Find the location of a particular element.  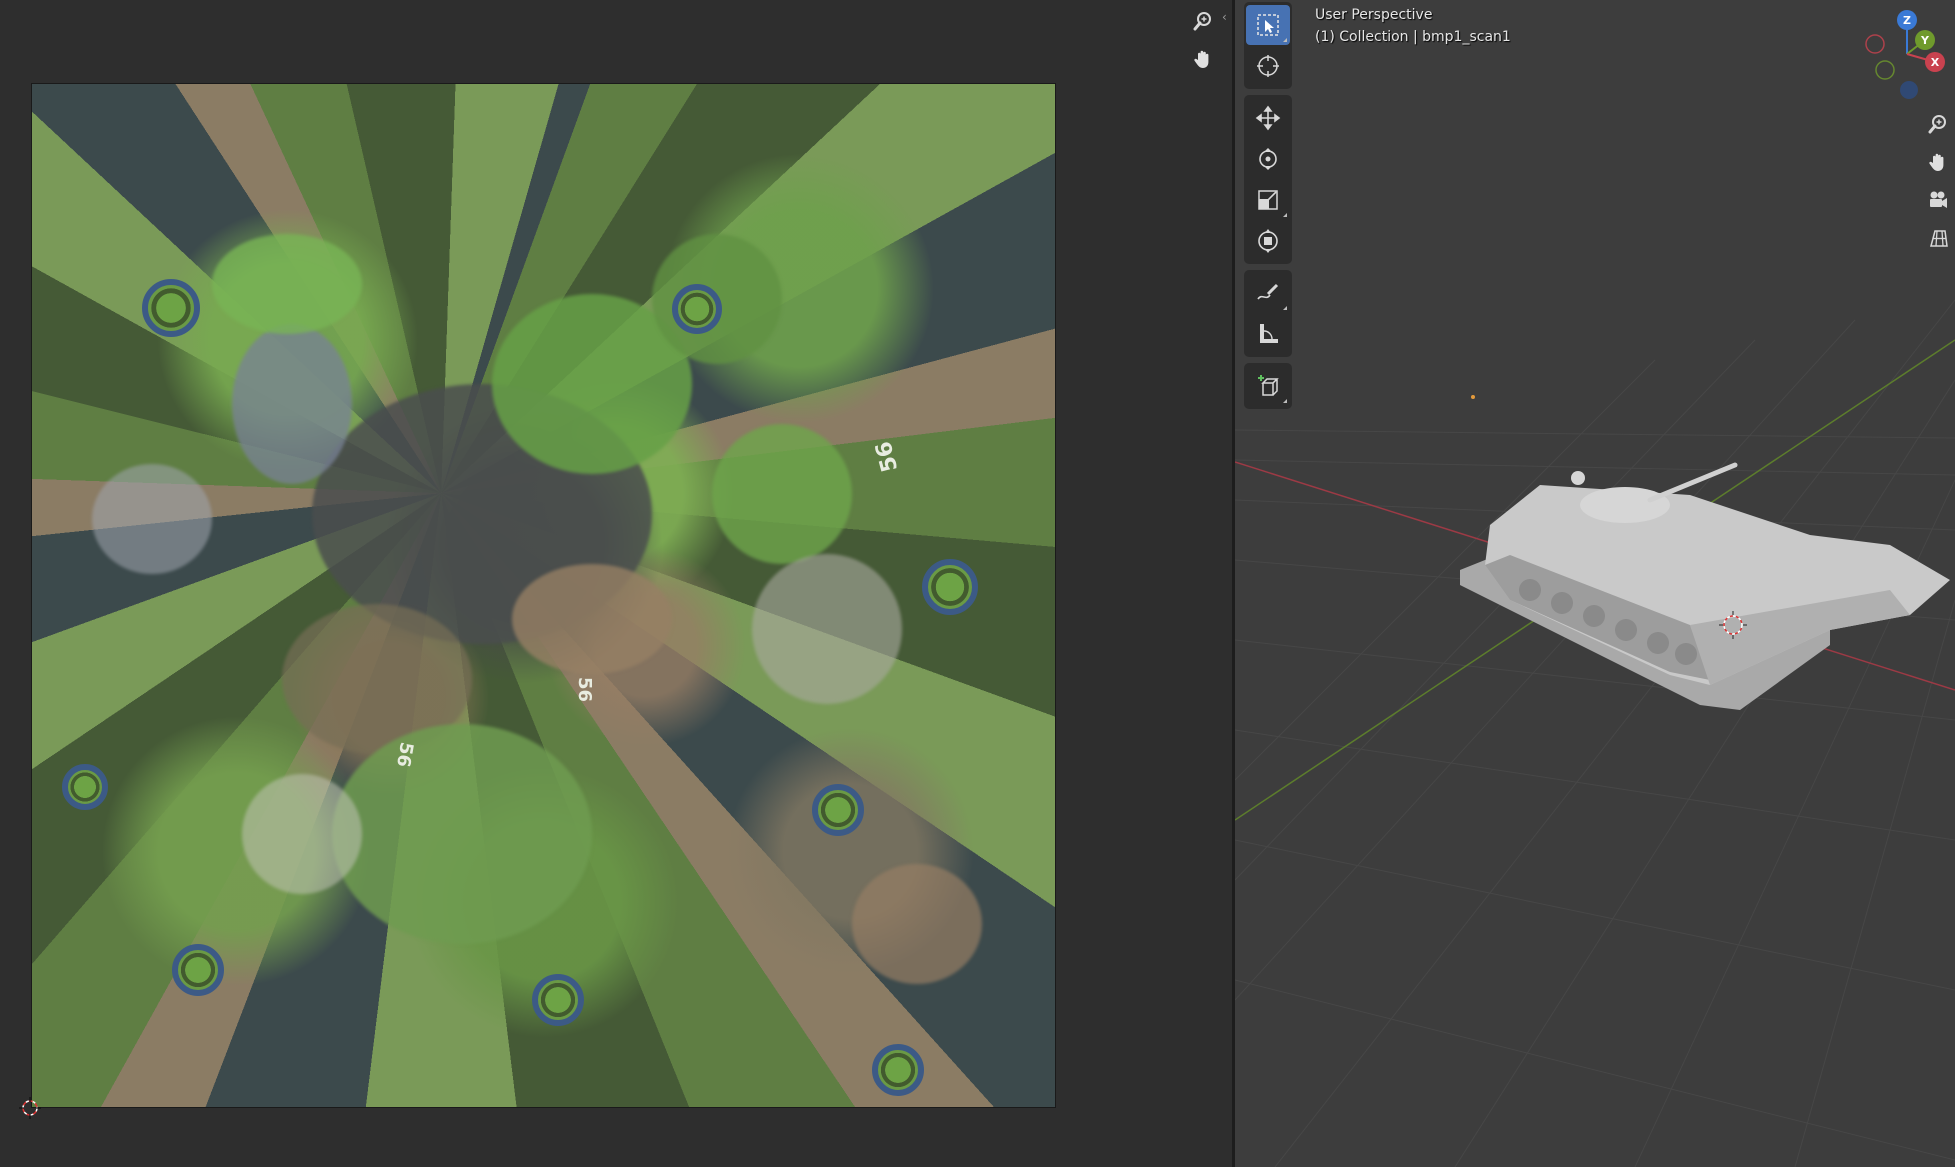

bmp1-scan-mesh is located at coordinates (1700, 580).